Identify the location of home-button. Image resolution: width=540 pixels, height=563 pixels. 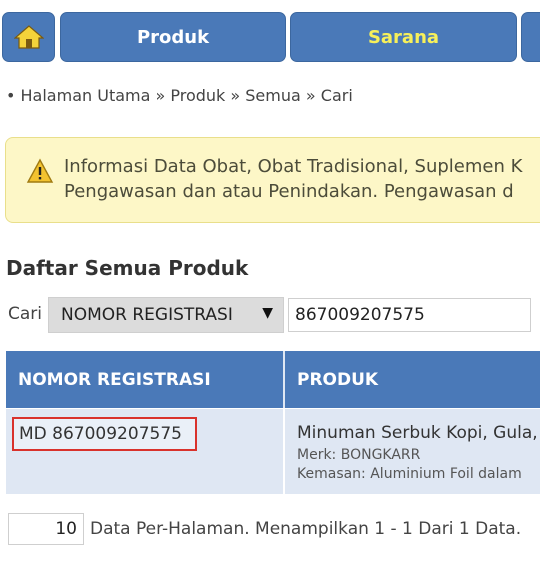
(28, 37).